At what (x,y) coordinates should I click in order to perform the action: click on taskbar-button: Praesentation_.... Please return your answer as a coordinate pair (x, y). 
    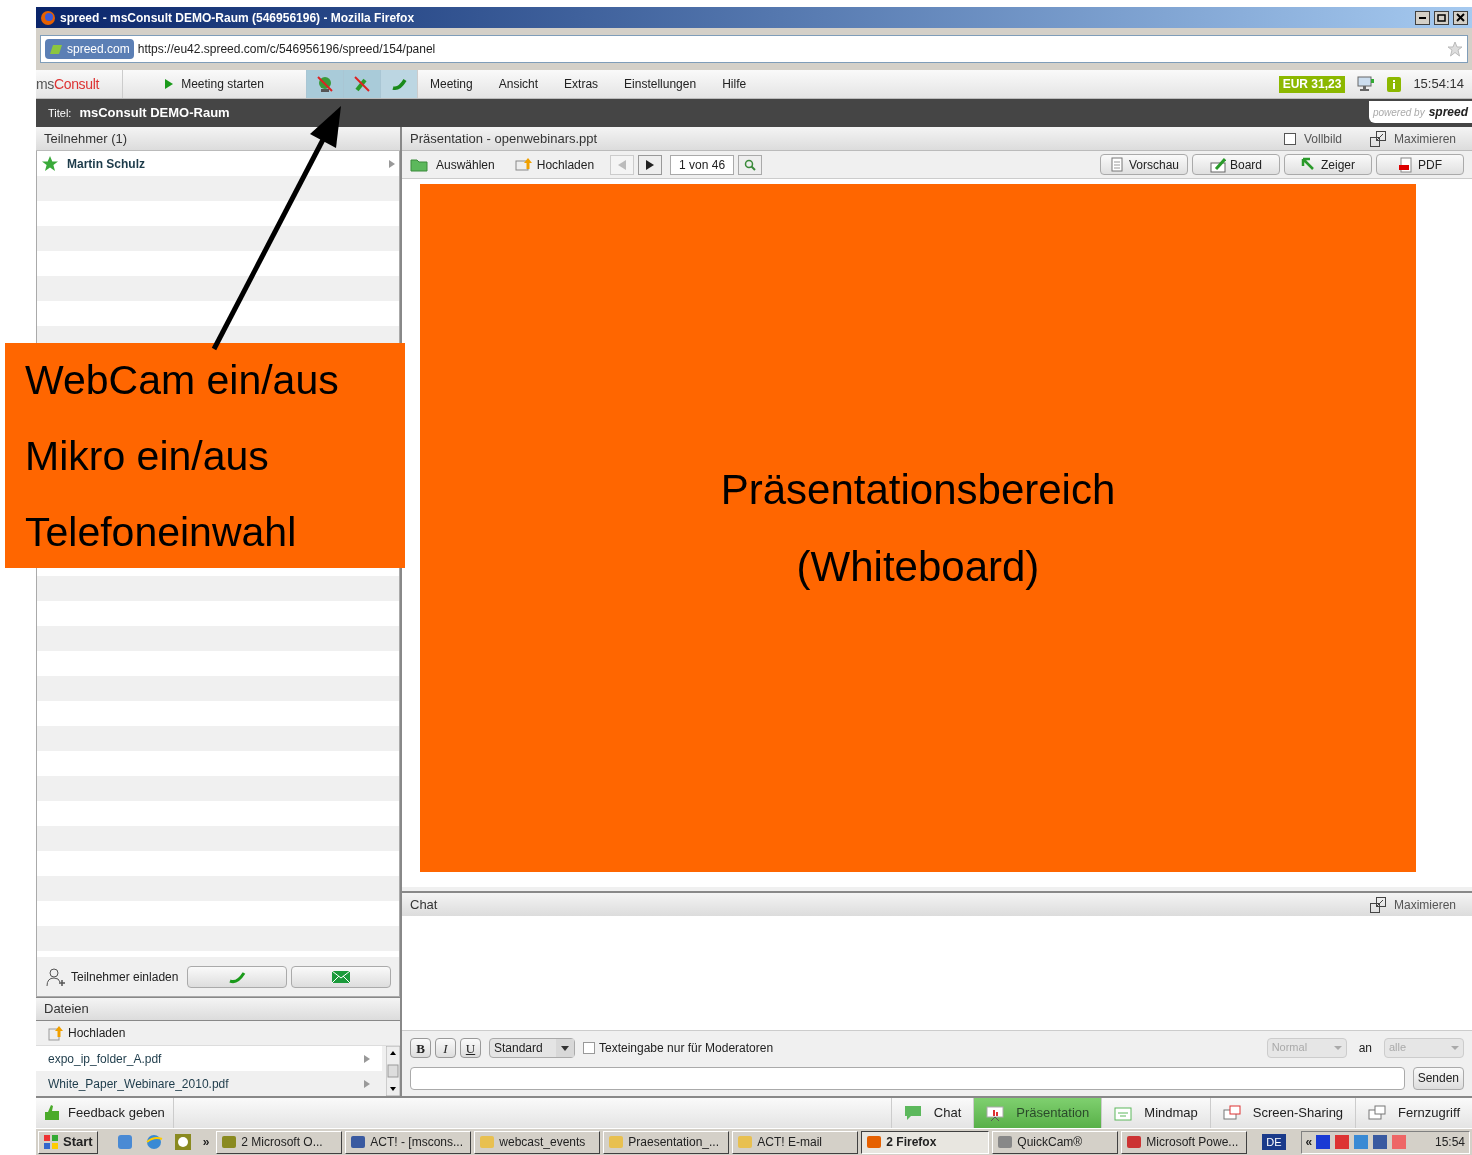
    Looking at the image, I should click on (666, 1142).